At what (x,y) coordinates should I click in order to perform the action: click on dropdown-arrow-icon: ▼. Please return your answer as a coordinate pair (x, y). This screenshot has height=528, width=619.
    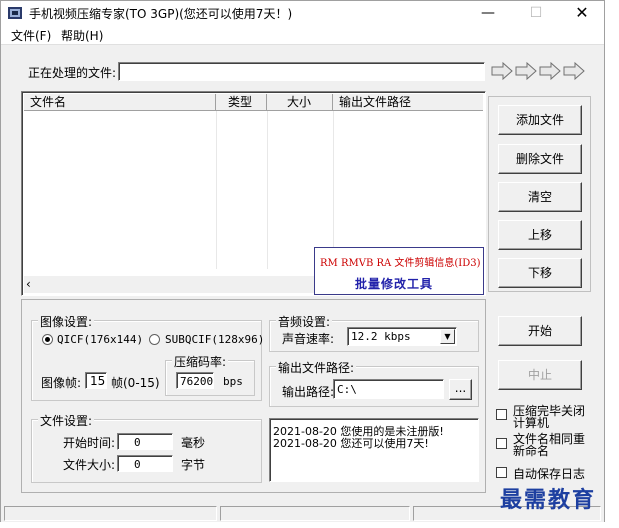
    Looking at the image, I should click on (447, 336).